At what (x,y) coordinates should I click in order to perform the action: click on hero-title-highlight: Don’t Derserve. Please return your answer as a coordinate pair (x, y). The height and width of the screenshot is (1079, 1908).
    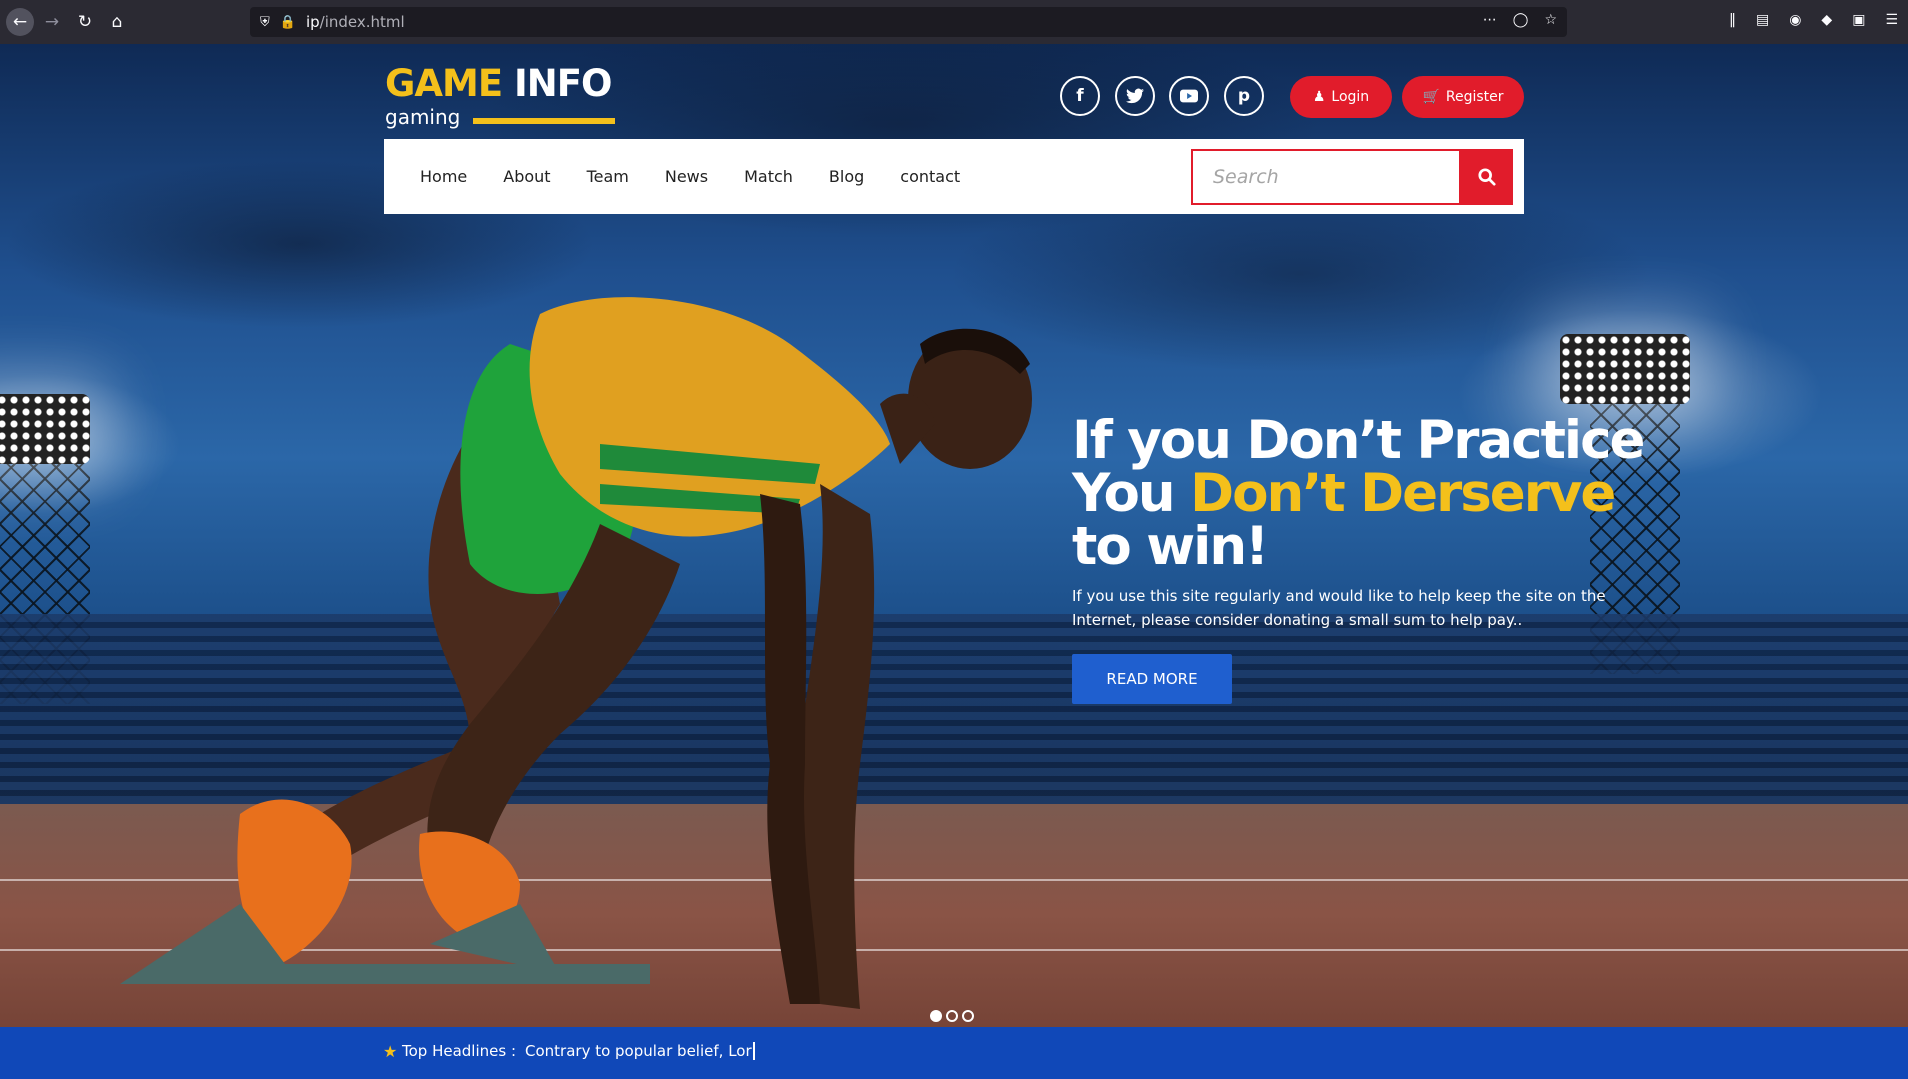
    Looking at the image, I should click on (1403, 493).